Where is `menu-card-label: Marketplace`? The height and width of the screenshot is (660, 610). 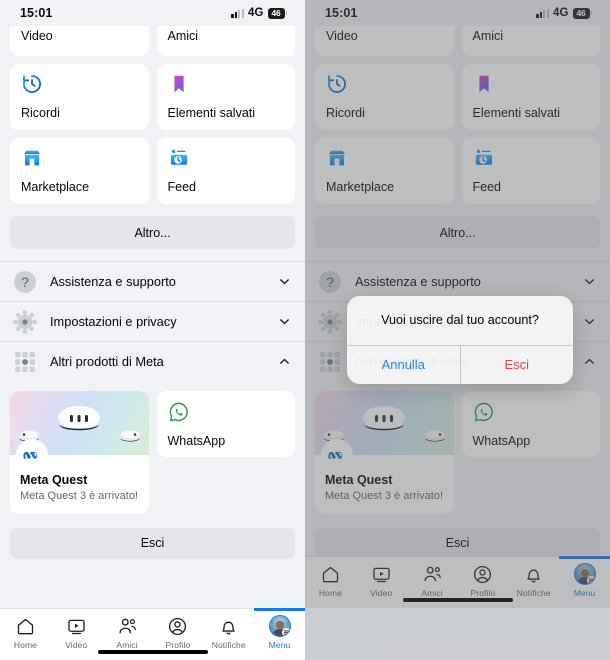
menu-card-label: Marketplace is located at coordinates (55, 187).